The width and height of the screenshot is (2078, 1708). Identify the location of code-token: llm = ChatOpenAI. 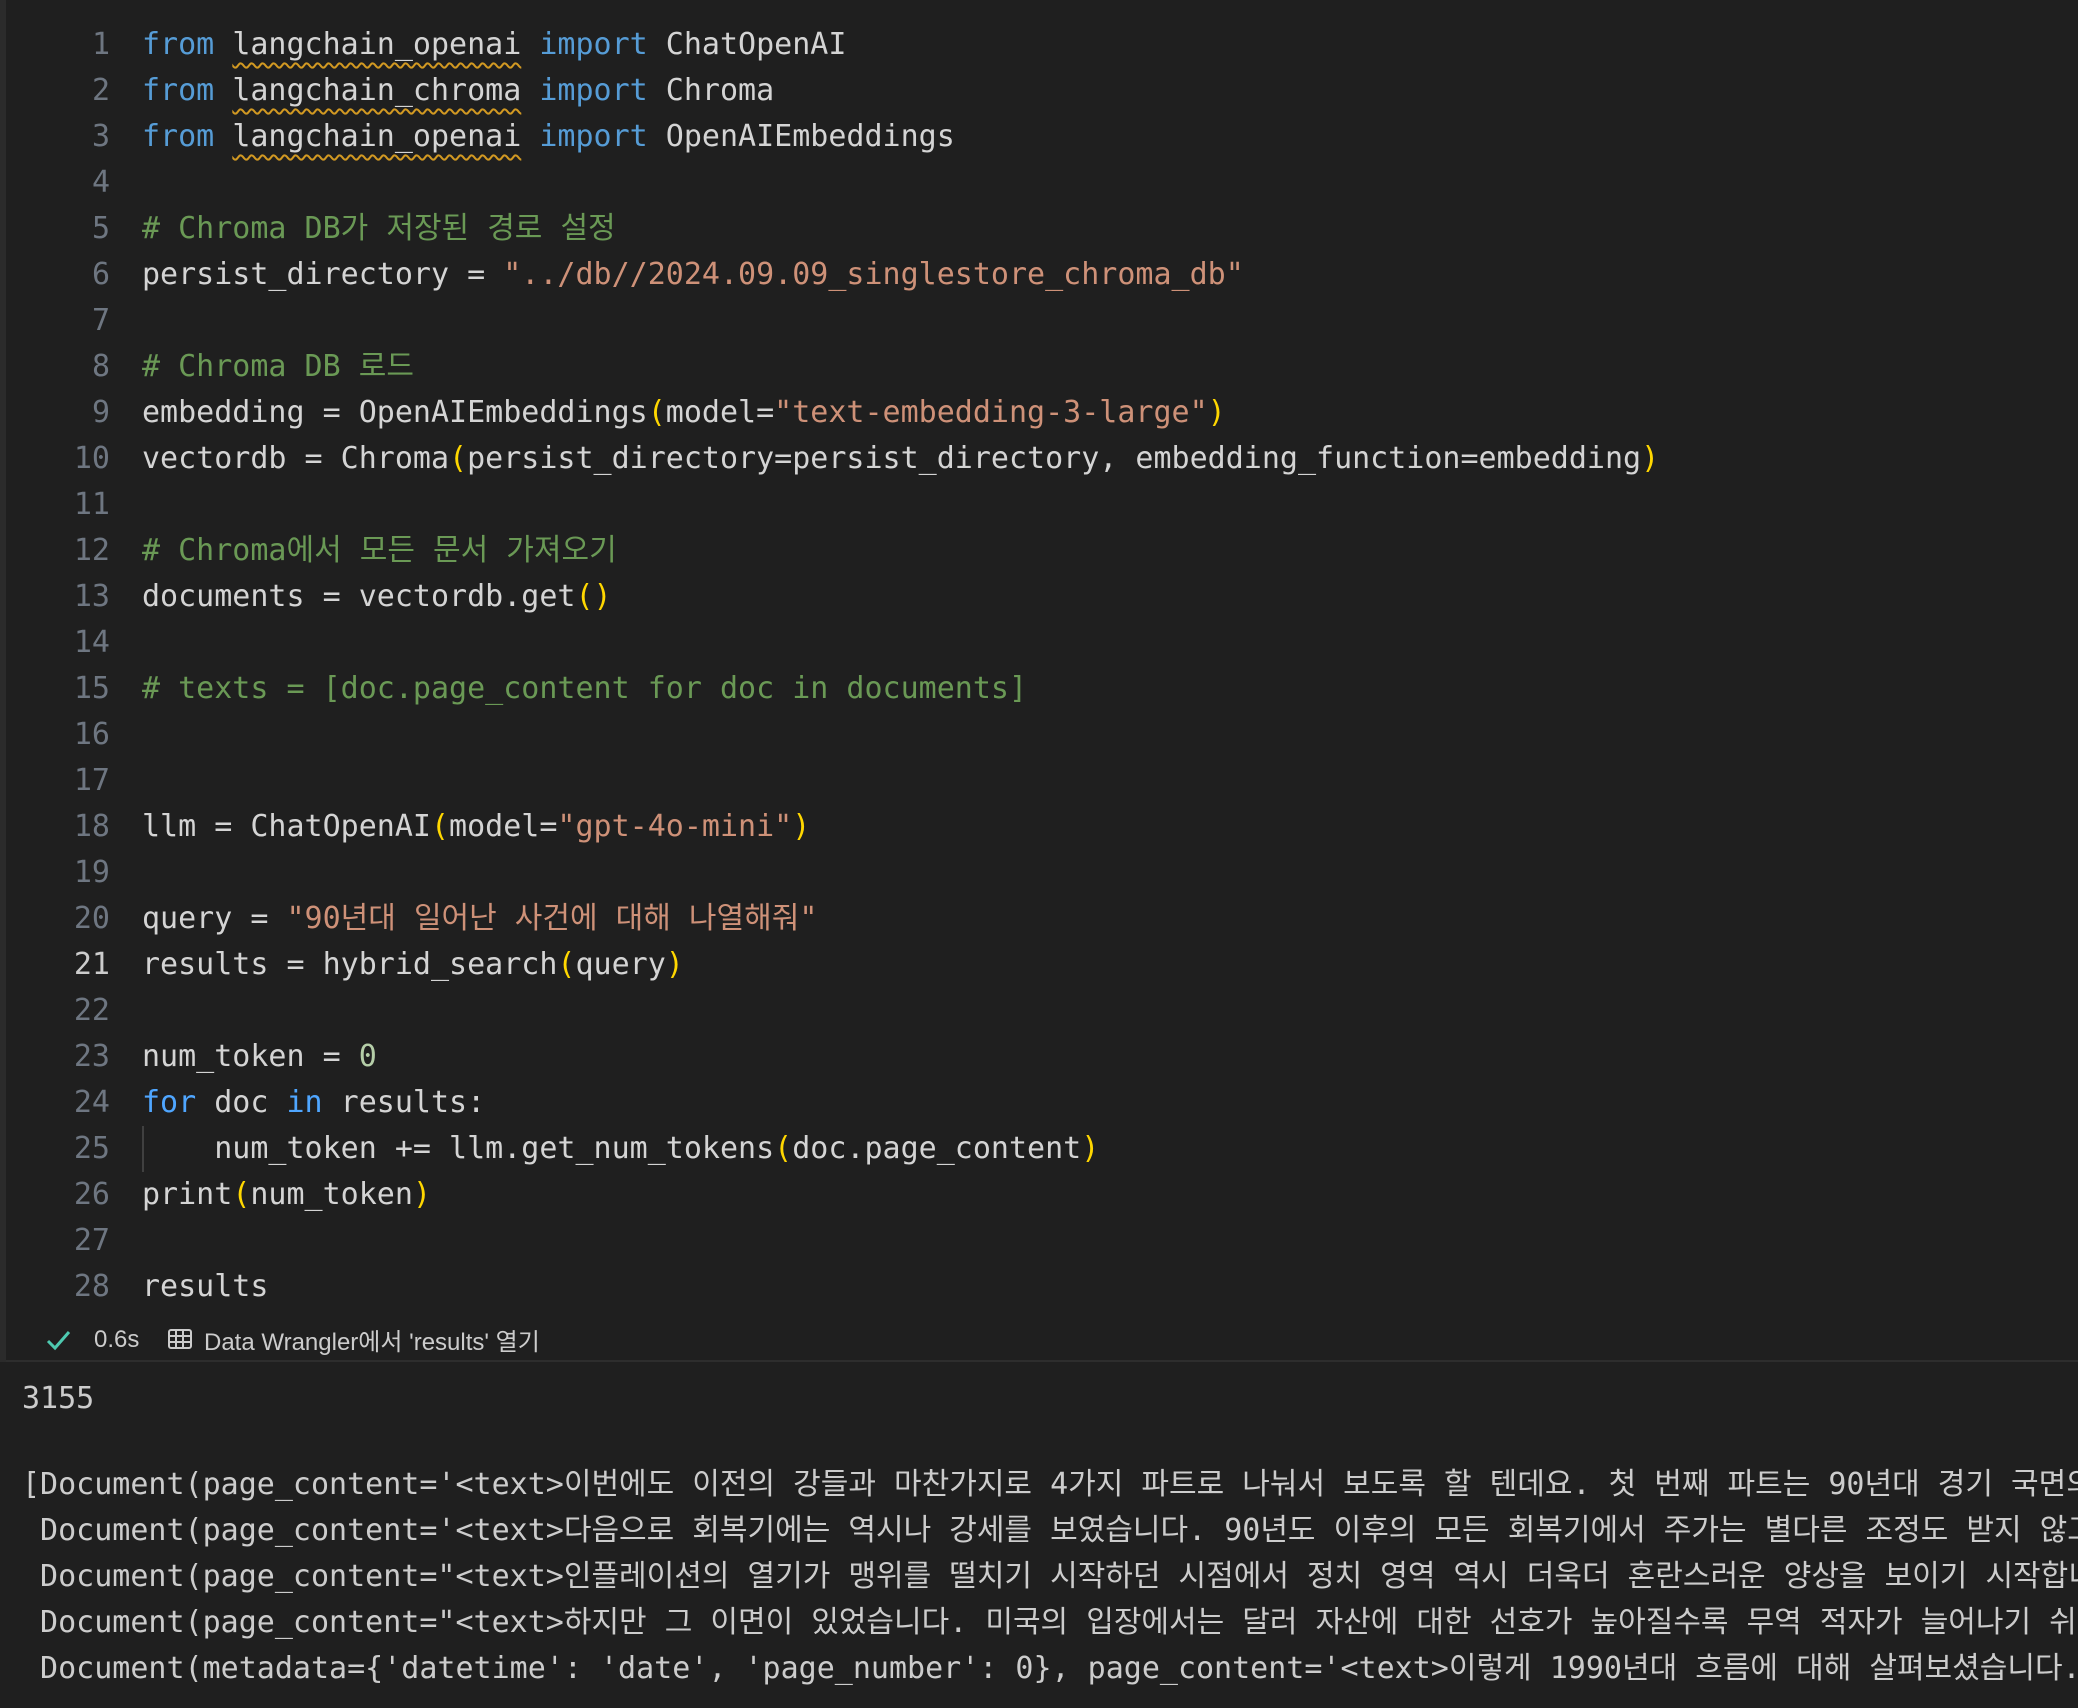
(286, 826).